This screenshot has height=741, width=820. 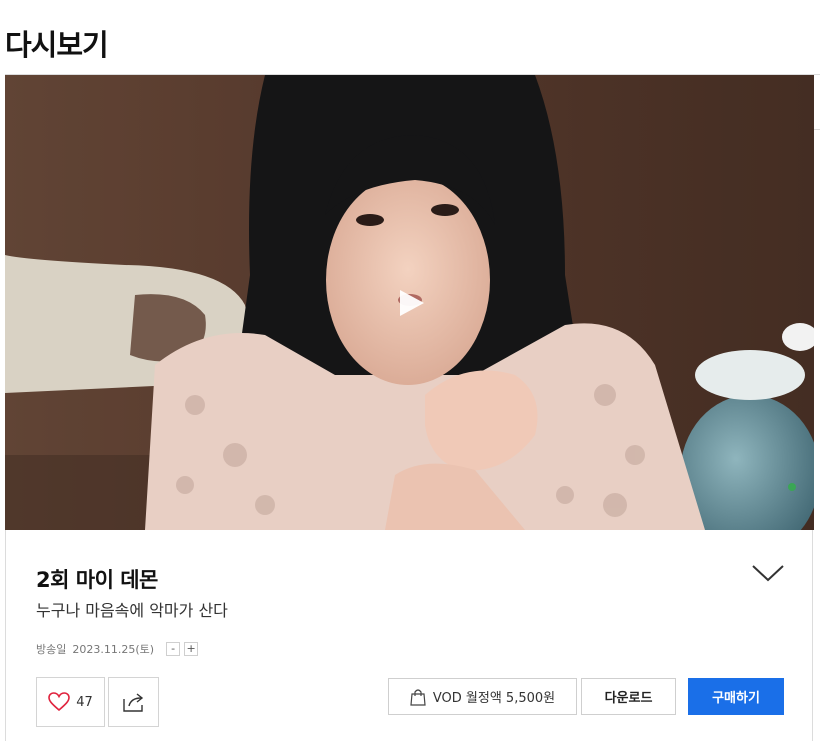 I want to click on chevron-down-icon, so click(x=768, y=573).